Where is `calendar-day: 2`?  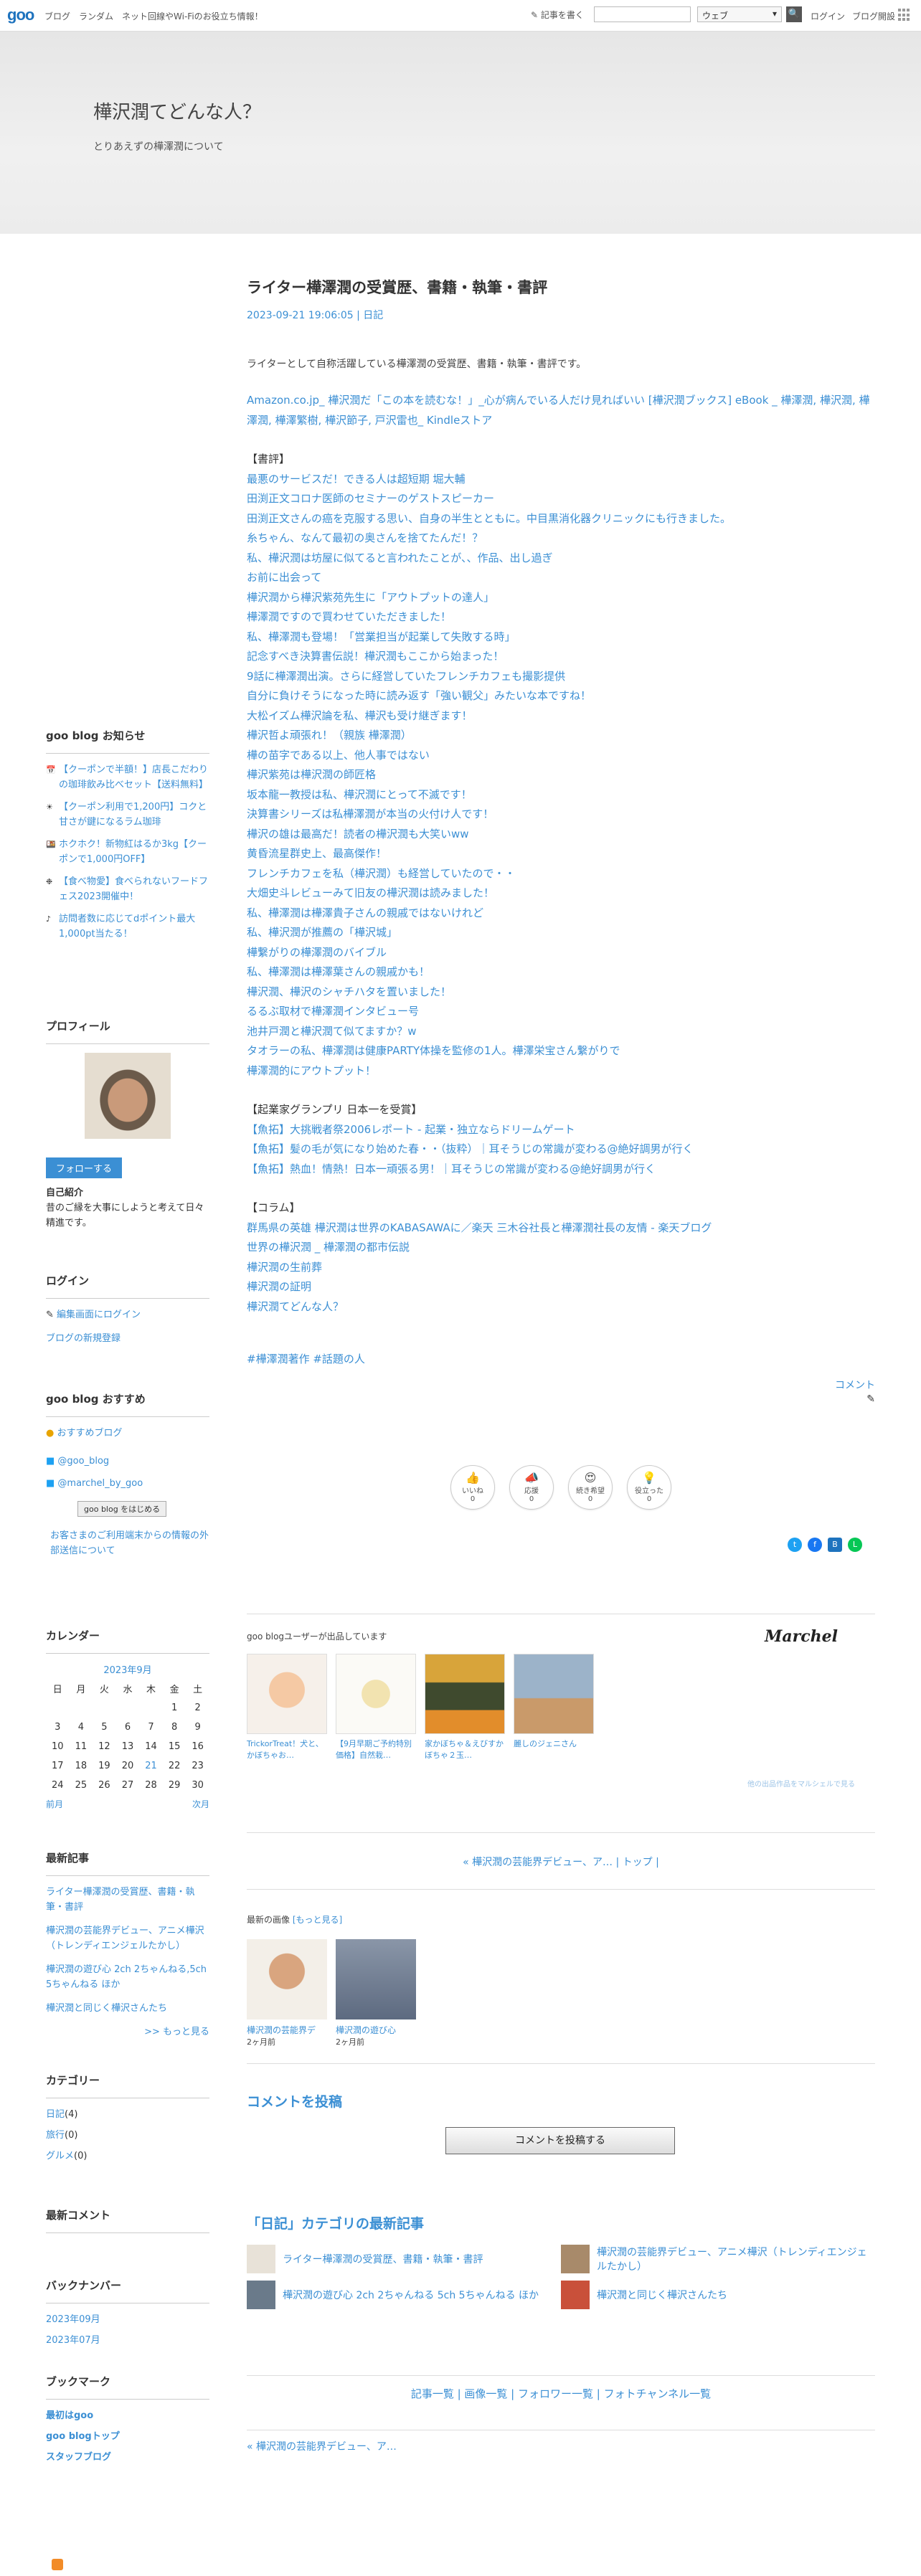 calendar-day: 2 is located at coordinates (198, 1708).